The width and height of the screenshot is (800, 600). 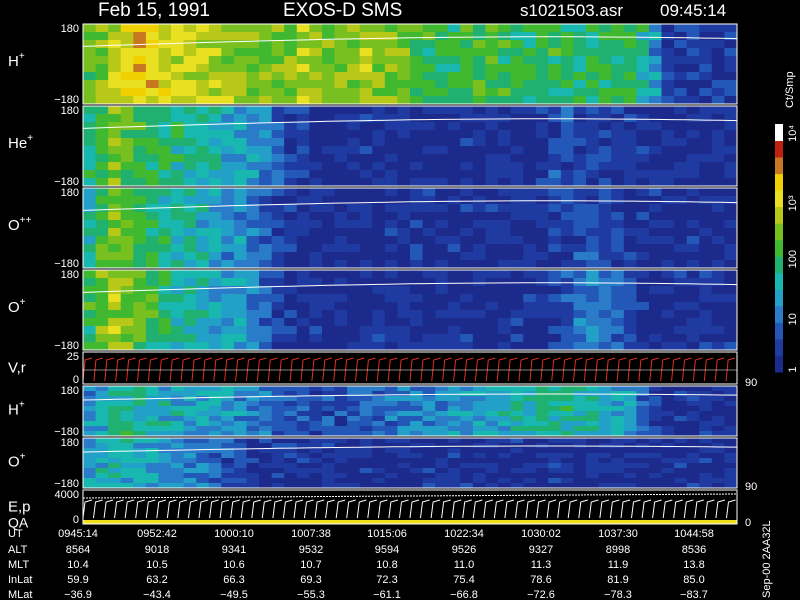 I want to click on y-tick-top: 25, so click(x=73, y=357).